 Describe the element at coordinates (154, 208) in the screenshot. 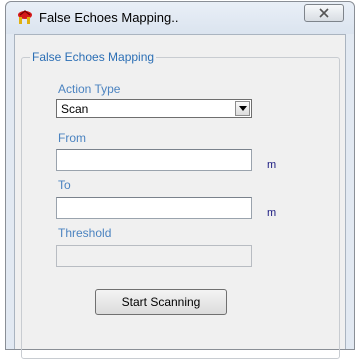

I see `to-input` at that location.